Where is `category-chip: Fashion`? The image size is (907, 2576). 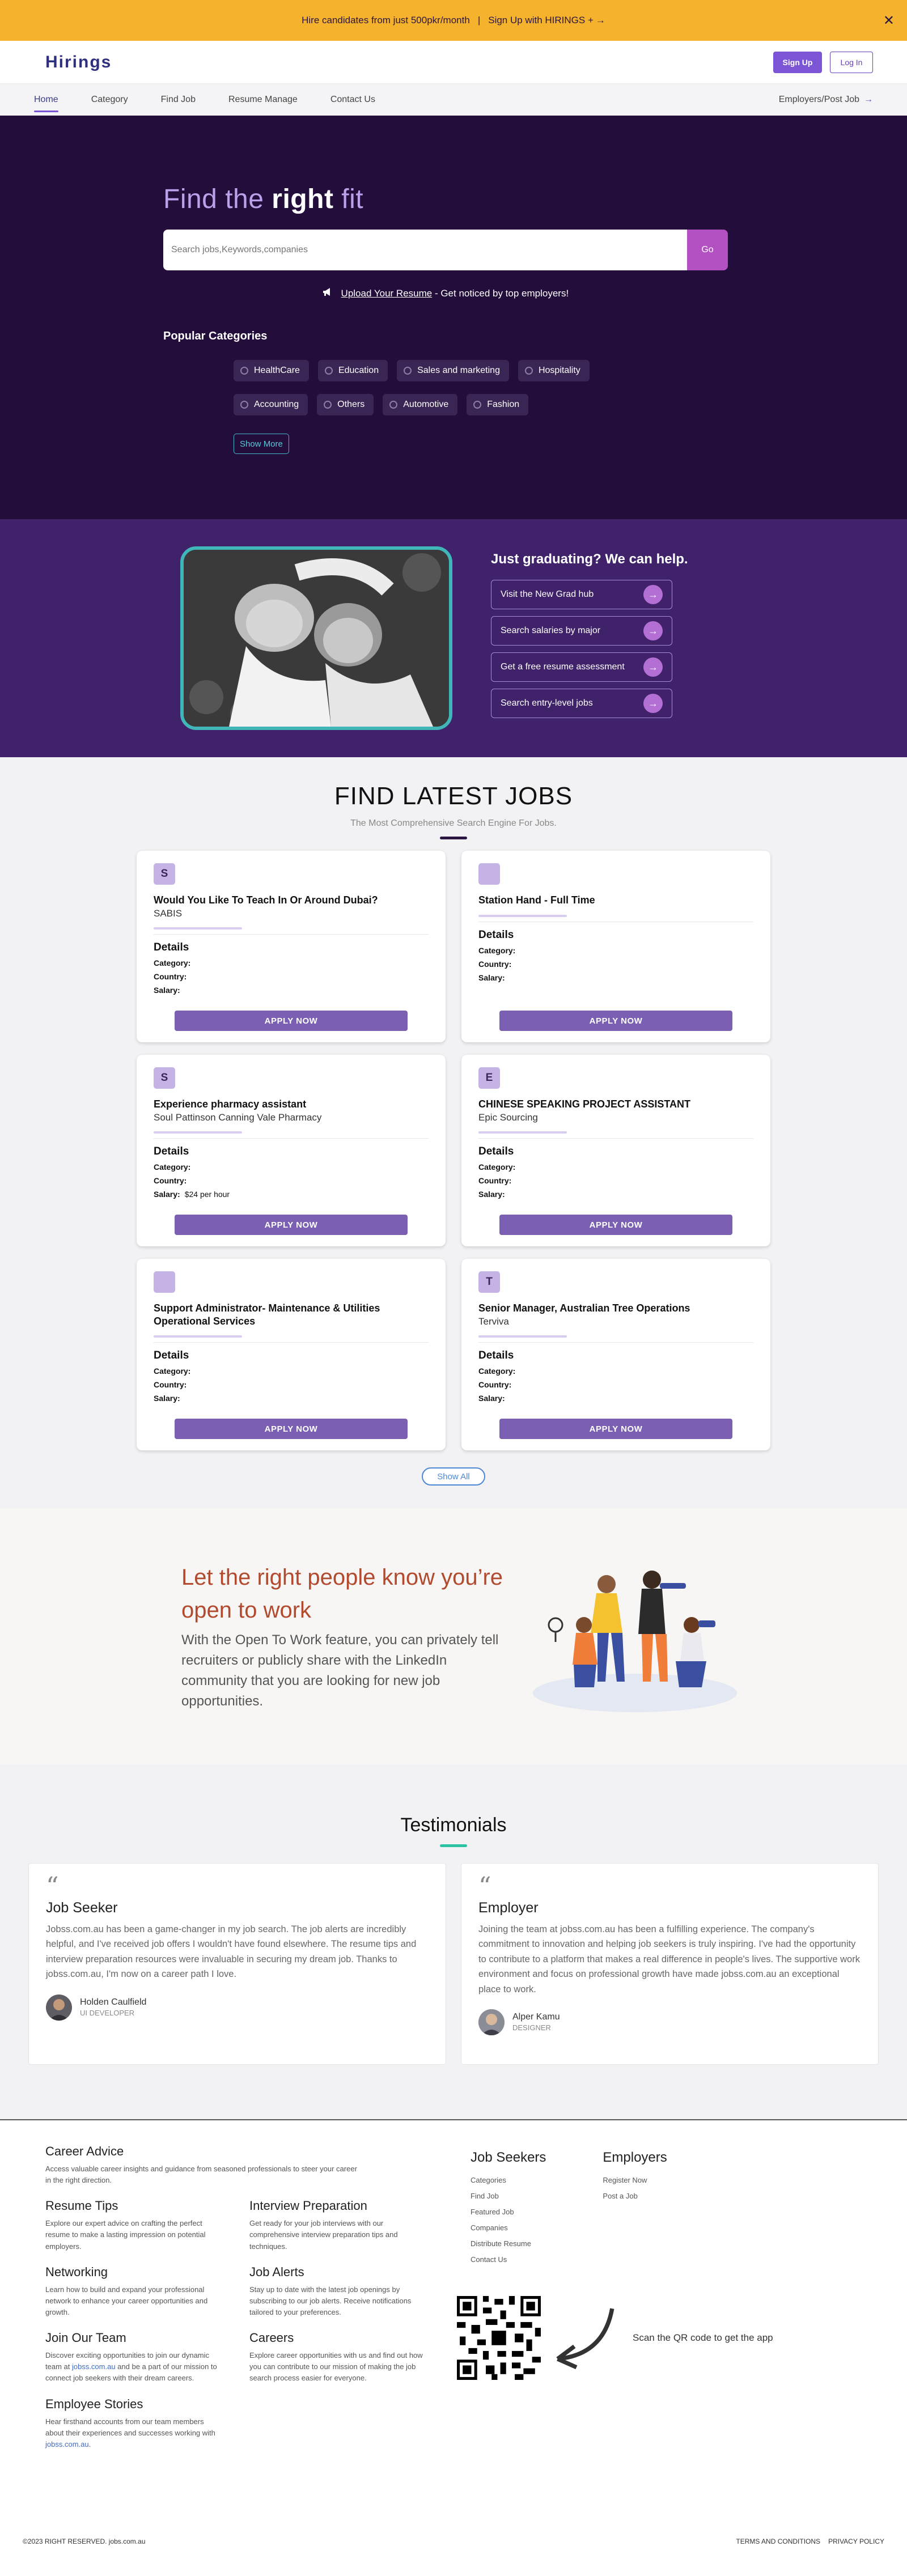
category-chip: Fashion is located at coordinates (498, 404).